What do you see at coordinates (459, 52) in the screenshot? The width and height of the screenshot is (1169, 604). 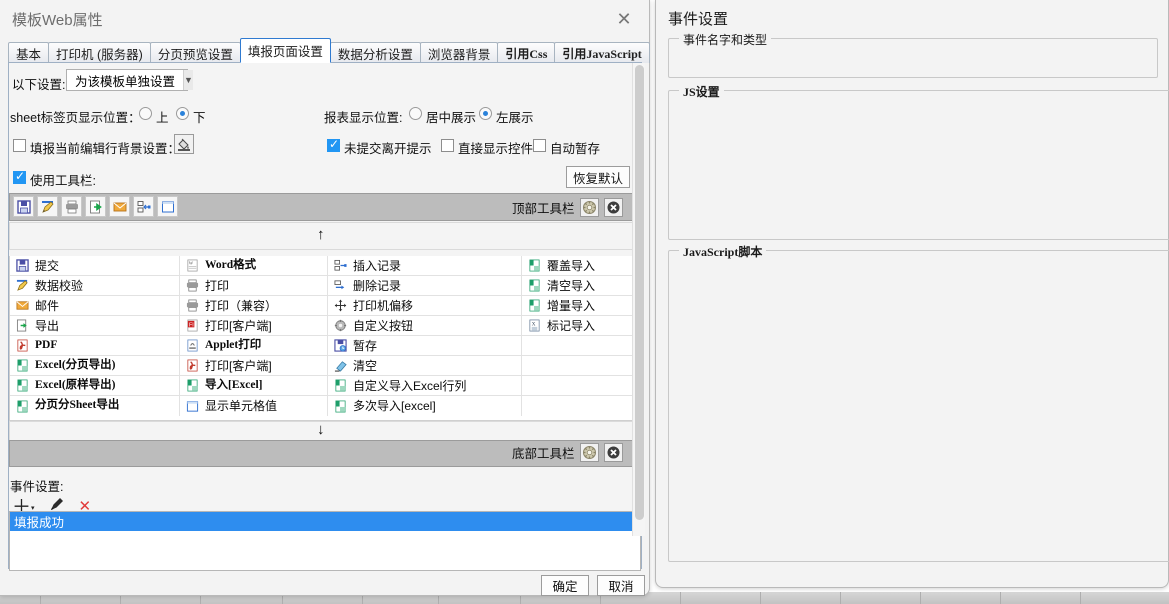 I see `tab-browser-background: 浏览器背景` at bounding box center [459, 52].